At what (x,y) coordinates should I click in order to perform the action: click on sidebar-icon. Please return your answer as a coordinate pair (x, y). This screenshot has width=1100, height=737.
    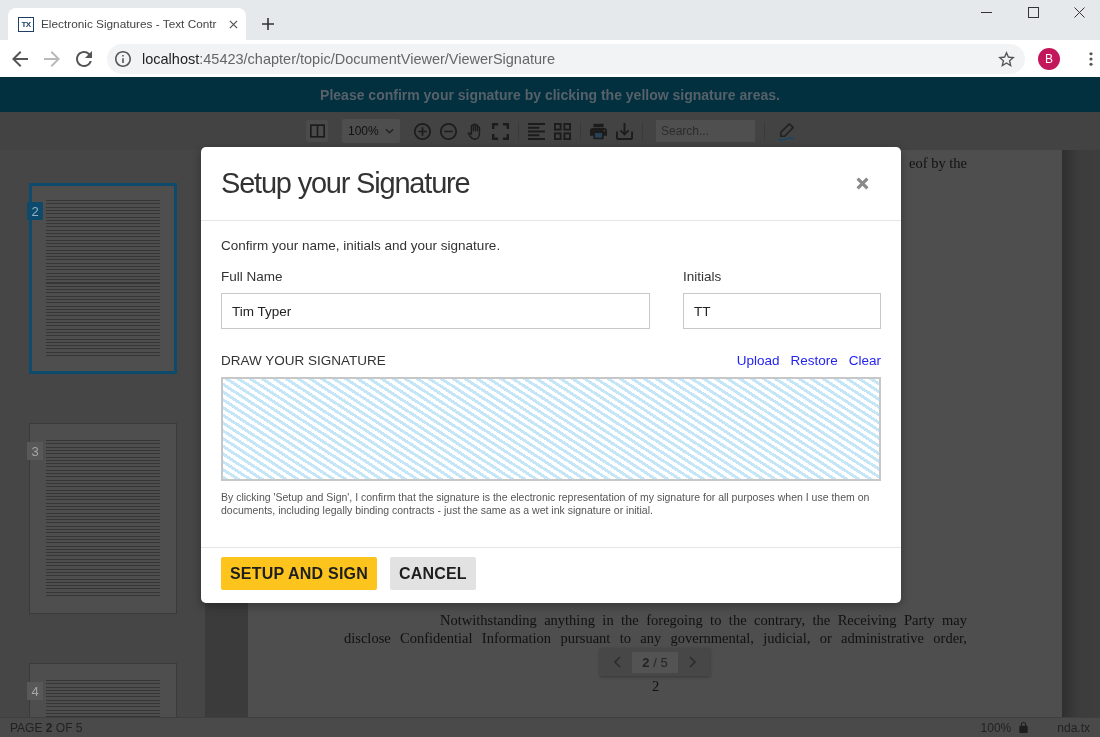
    Looking at the image, I should click on (317, 131).